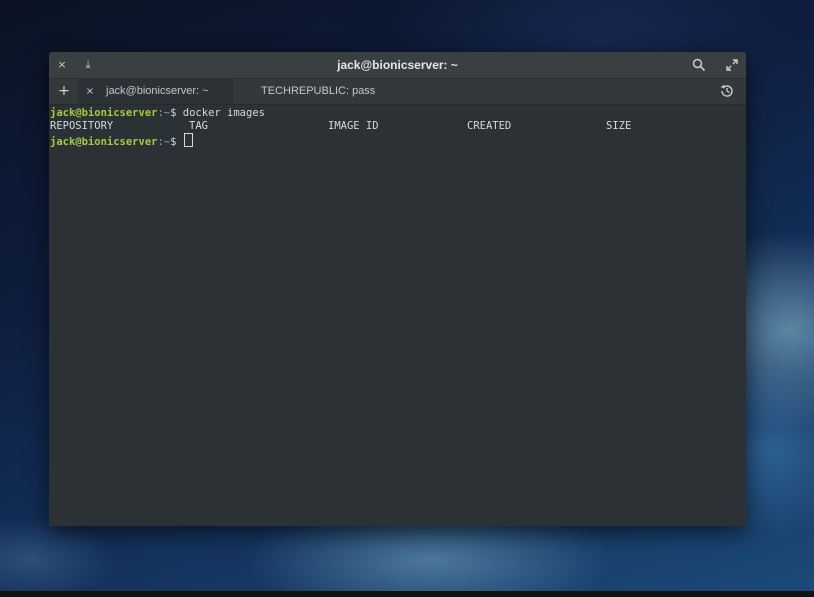  What do you see at coordinates (732, 65) in the screenshot?
I see `maximize-icon` at bounding box center [732, 65].